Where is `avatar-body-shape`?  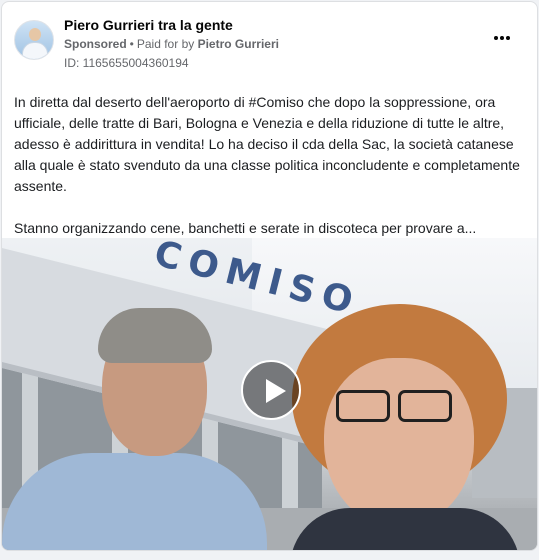
avatar-body-shape is located at coordinates (35, 50).